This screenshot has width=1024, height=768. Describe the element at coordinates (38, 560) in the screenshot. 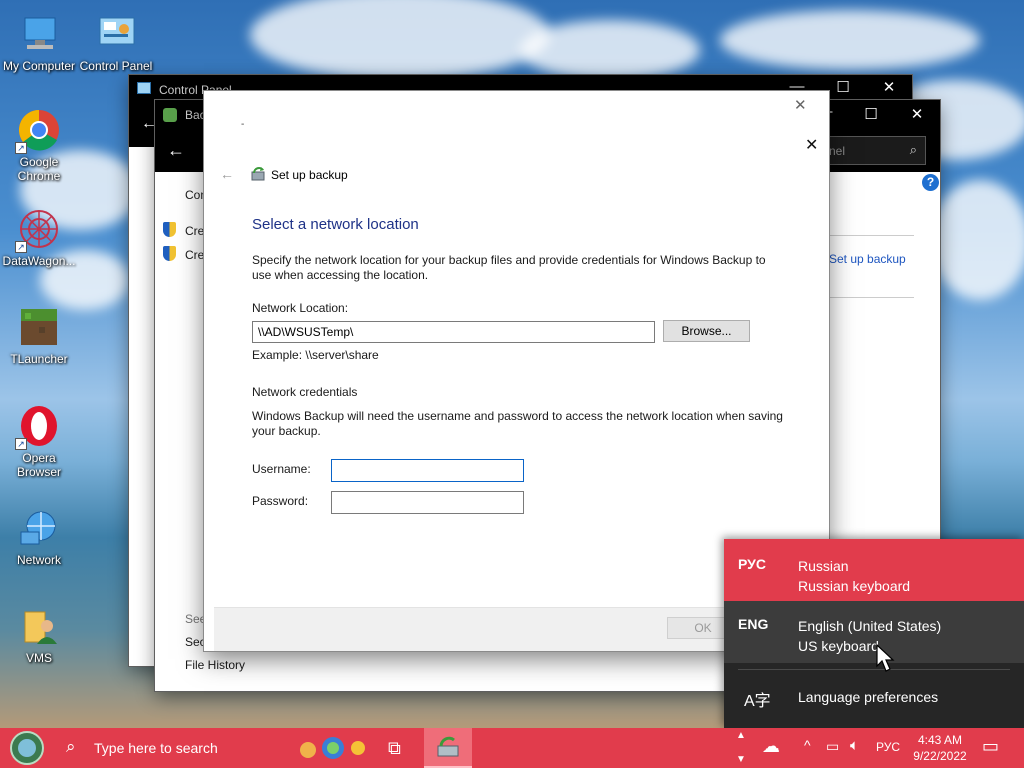

I see `desktop-icon-label: Network` at that location.